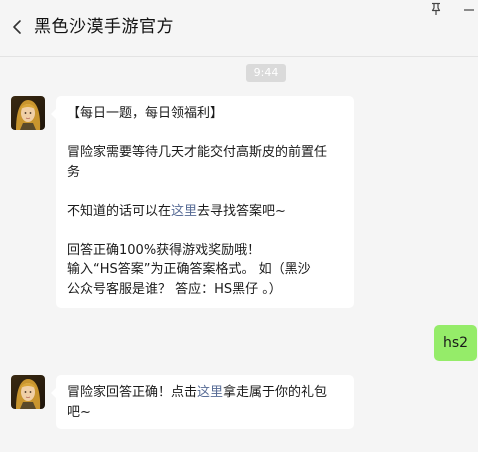  I want to click on incoming-message-bubble: 冒险家回答正确！点击这里拿走属于你的礼包 吧~, so click(202, 402).